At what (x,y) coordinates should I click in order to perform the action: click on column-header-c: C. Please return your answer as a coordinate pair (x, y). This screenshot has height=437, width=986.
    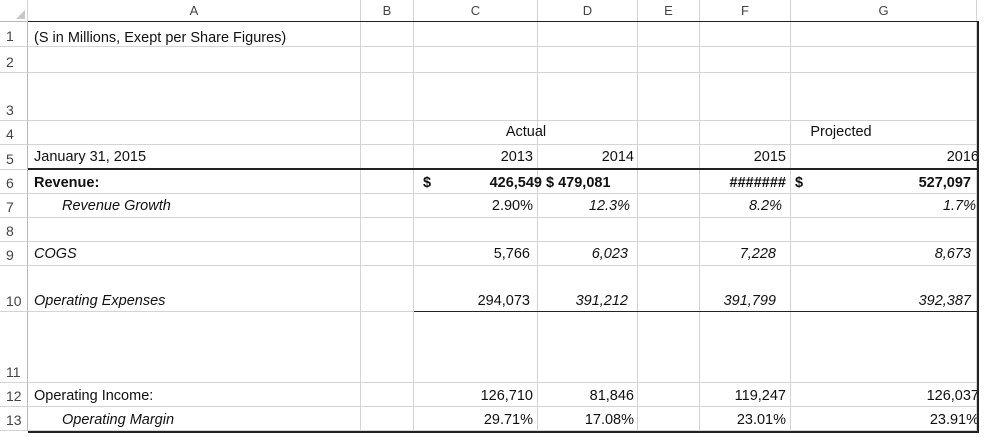
    Looking at the image, I should click on (476, 11).